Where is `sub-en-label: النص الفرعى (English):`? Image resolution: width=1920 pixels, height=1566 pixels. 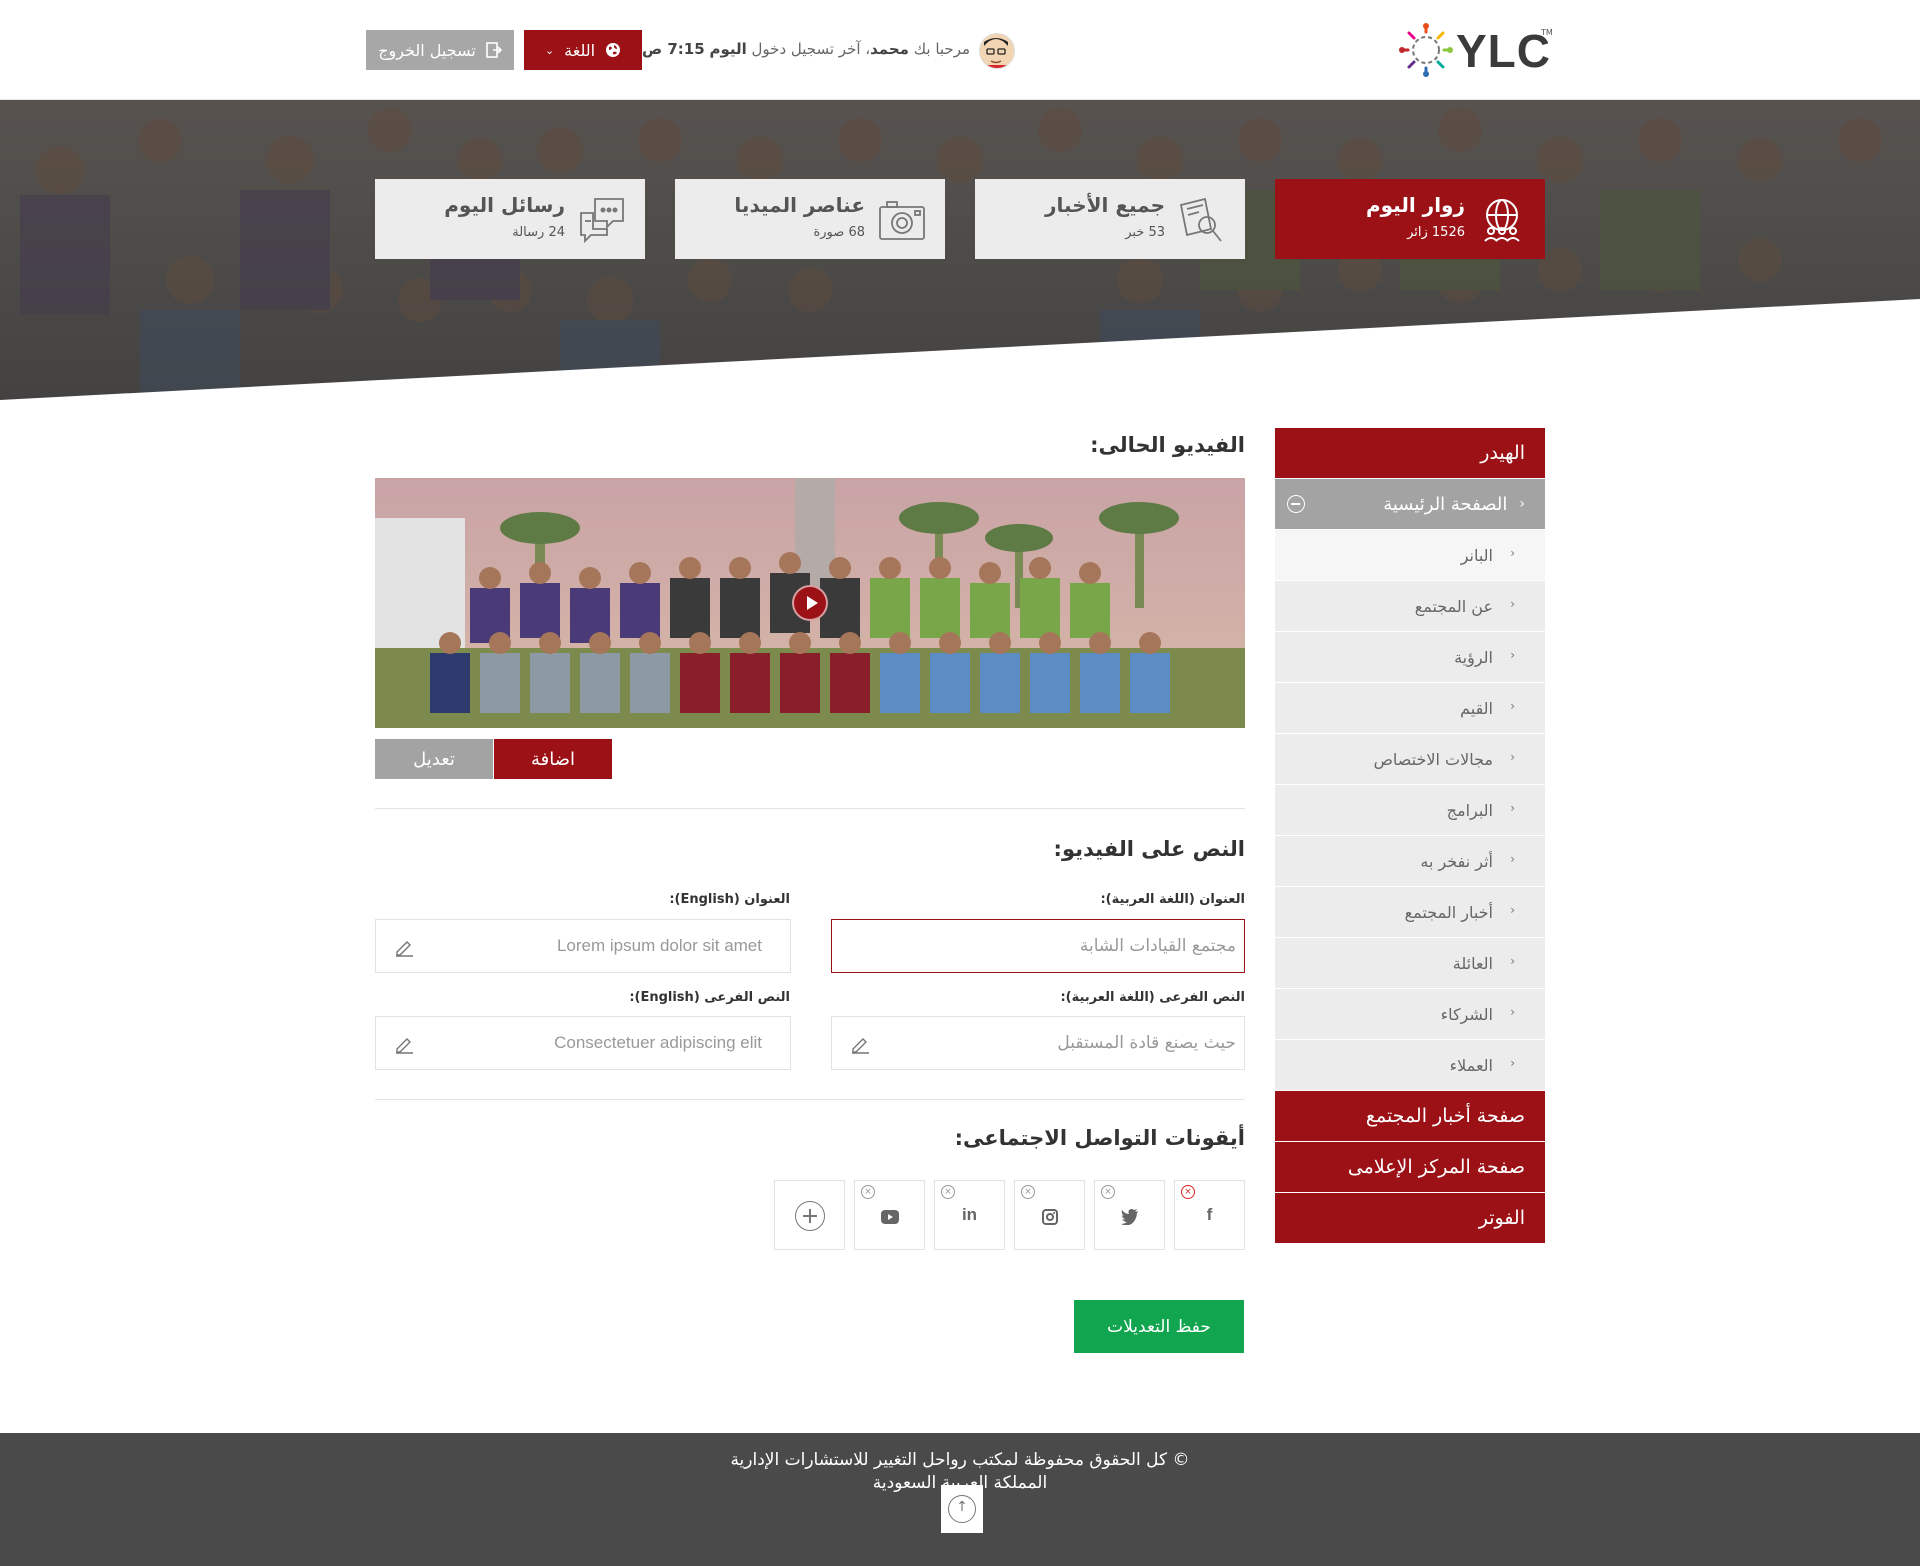
sub-en-label: النص الفرعى (English): is located at coordinates (709, 997).